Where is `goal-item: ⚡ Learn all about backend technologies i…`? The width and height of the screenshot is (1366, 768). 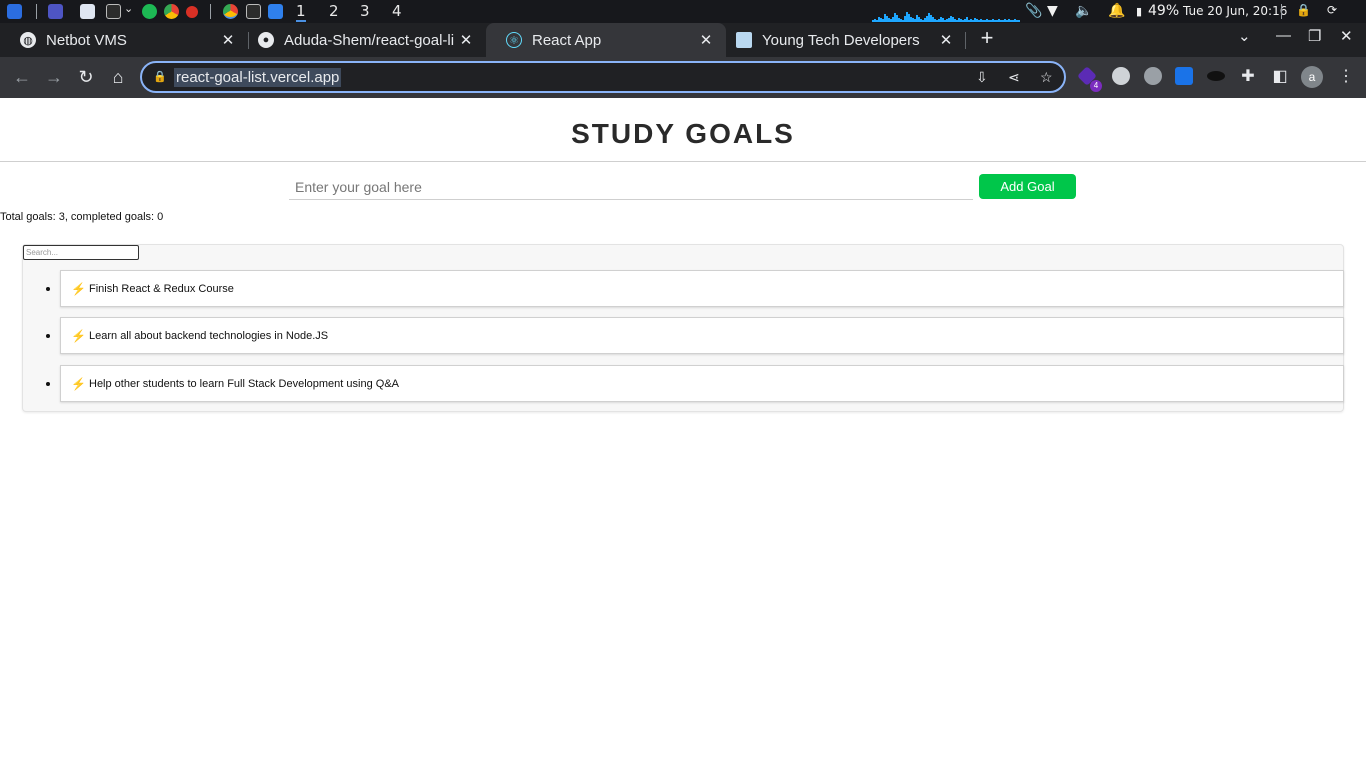 goal-item: ⚡ Learn all about backend technologies i… is located at coordinates (702, 335).